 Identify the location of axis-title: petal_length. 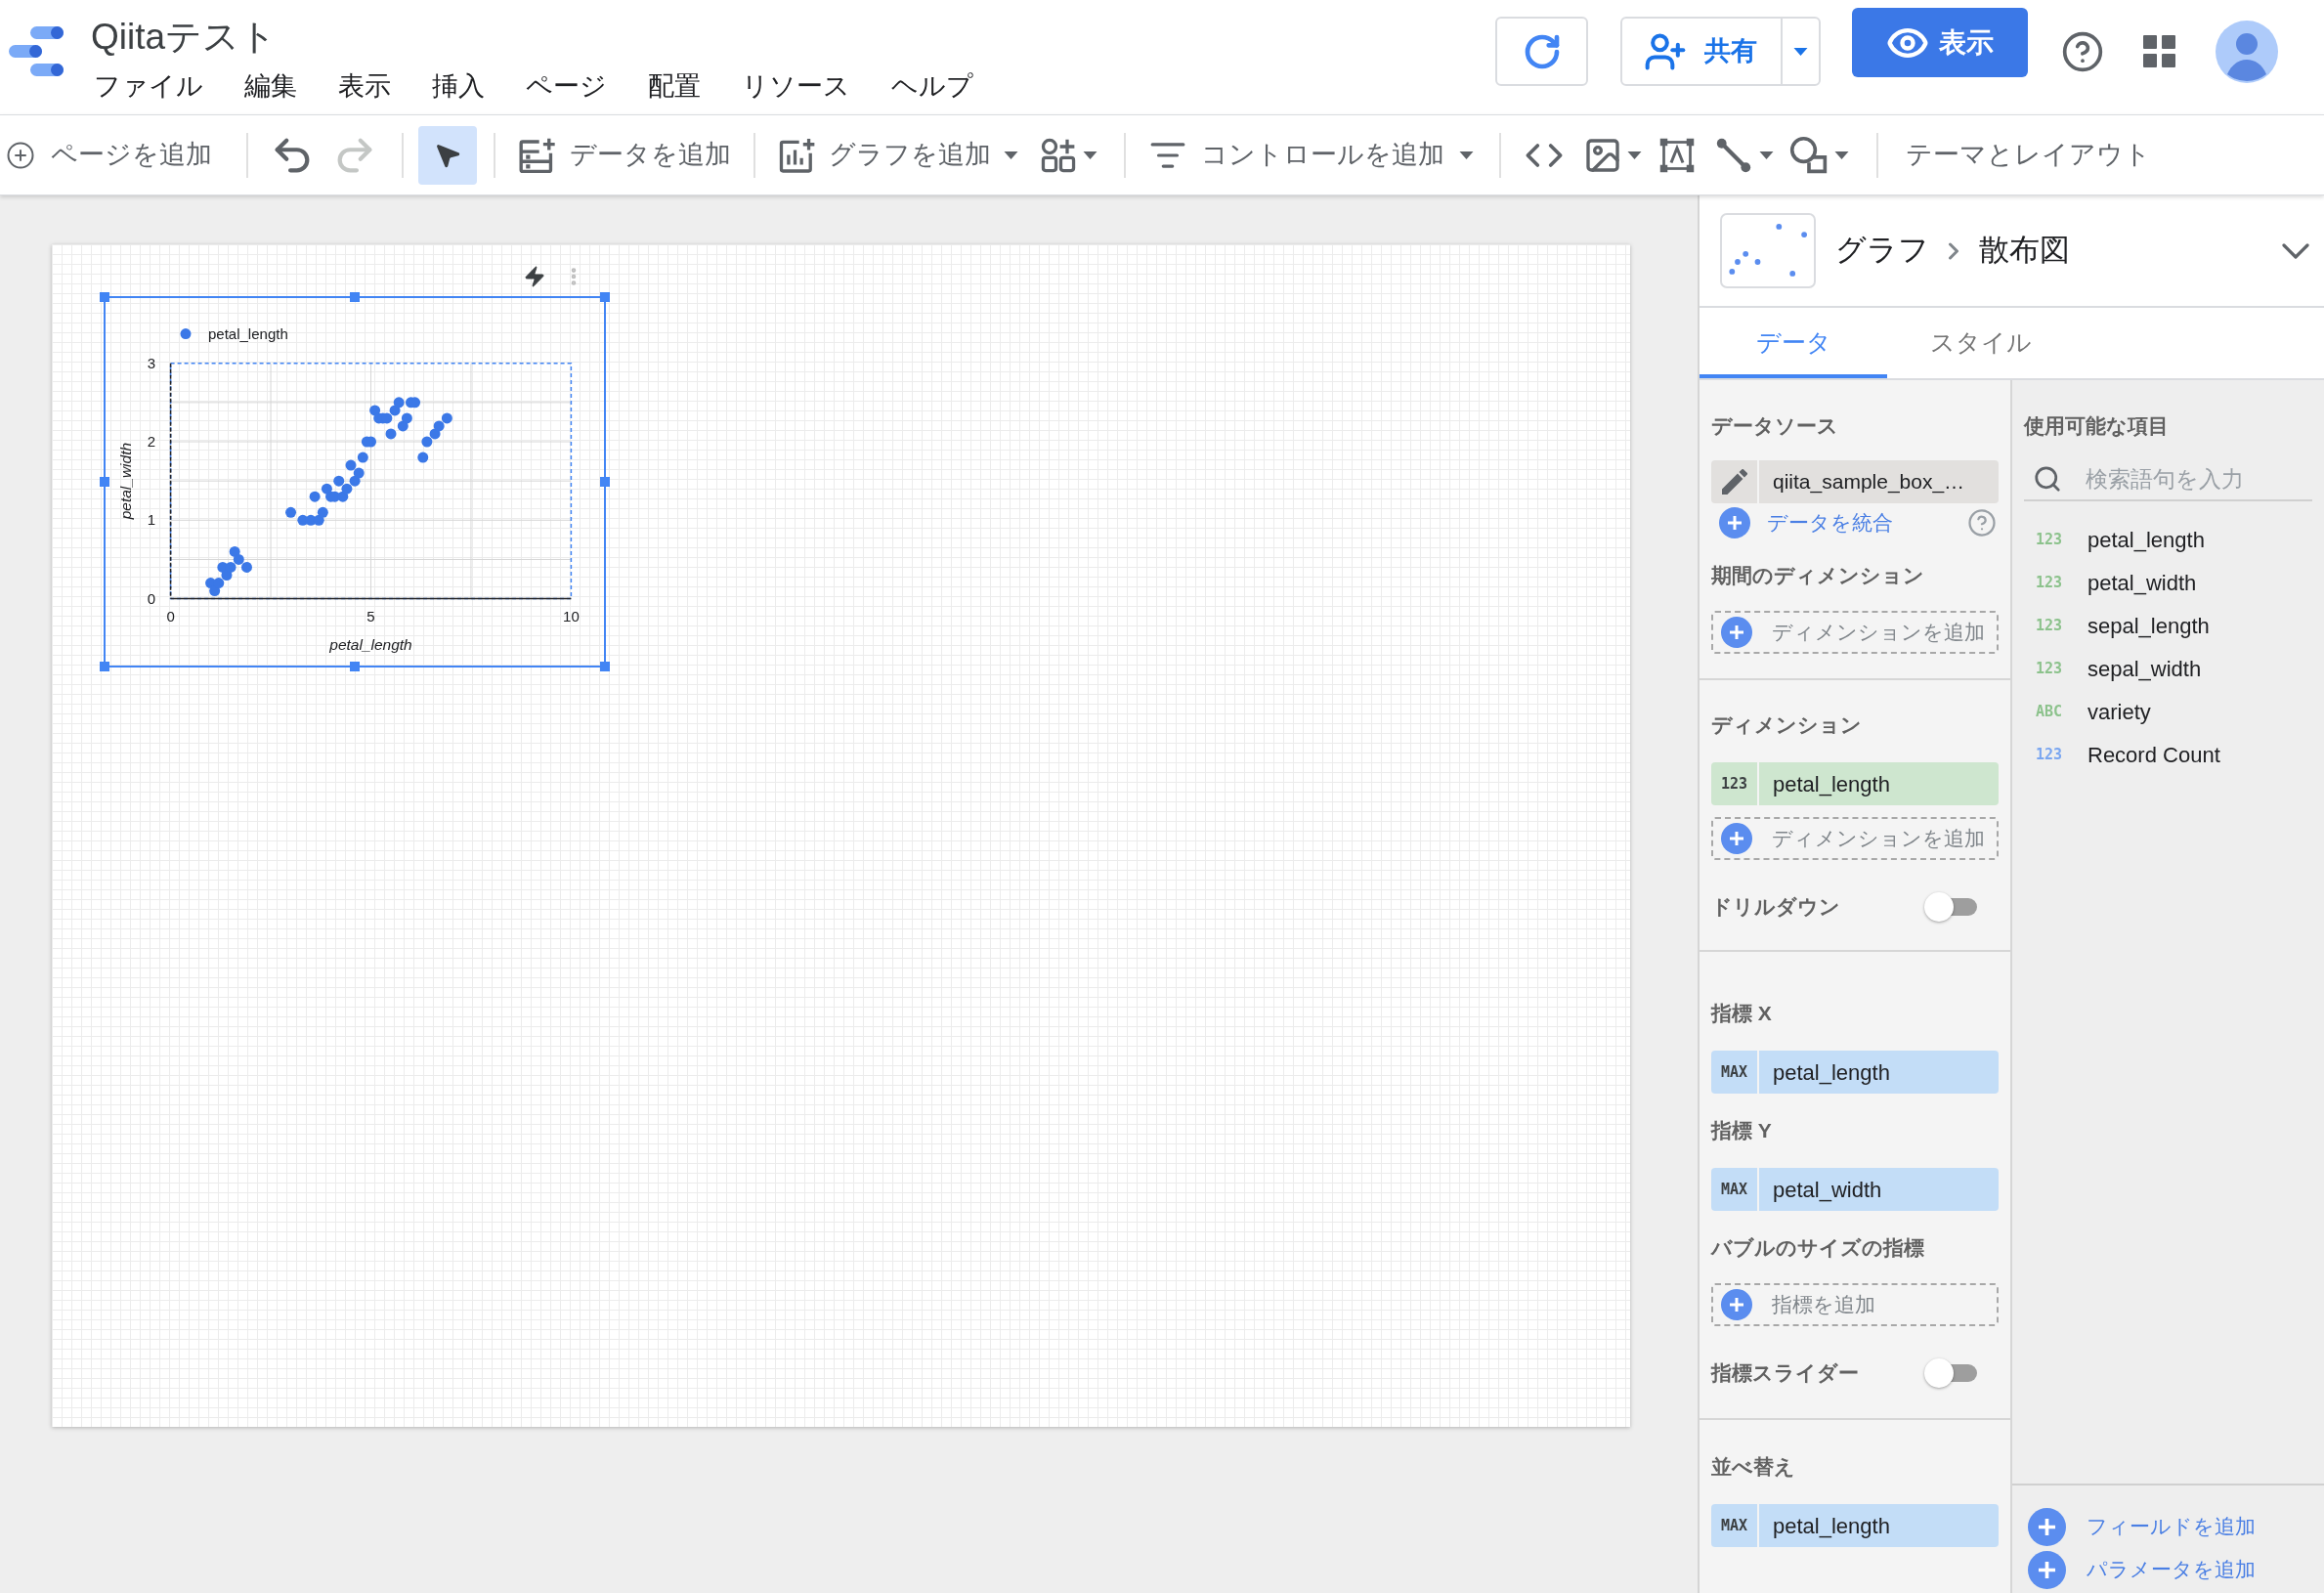
(370, 644).